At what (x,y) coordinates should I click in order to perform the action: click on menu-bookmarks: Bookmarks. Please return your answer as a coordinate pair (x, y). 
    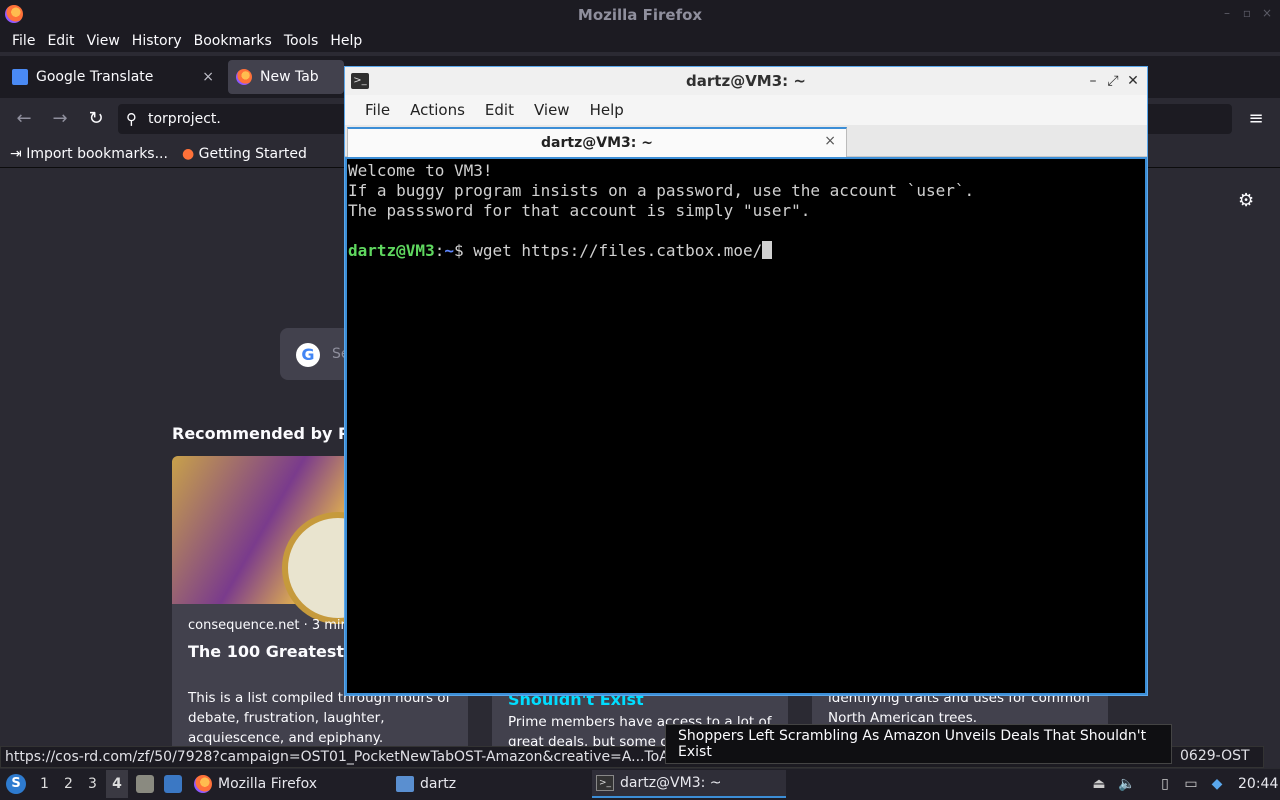
    Looking at the image, I should click on (233, 41).